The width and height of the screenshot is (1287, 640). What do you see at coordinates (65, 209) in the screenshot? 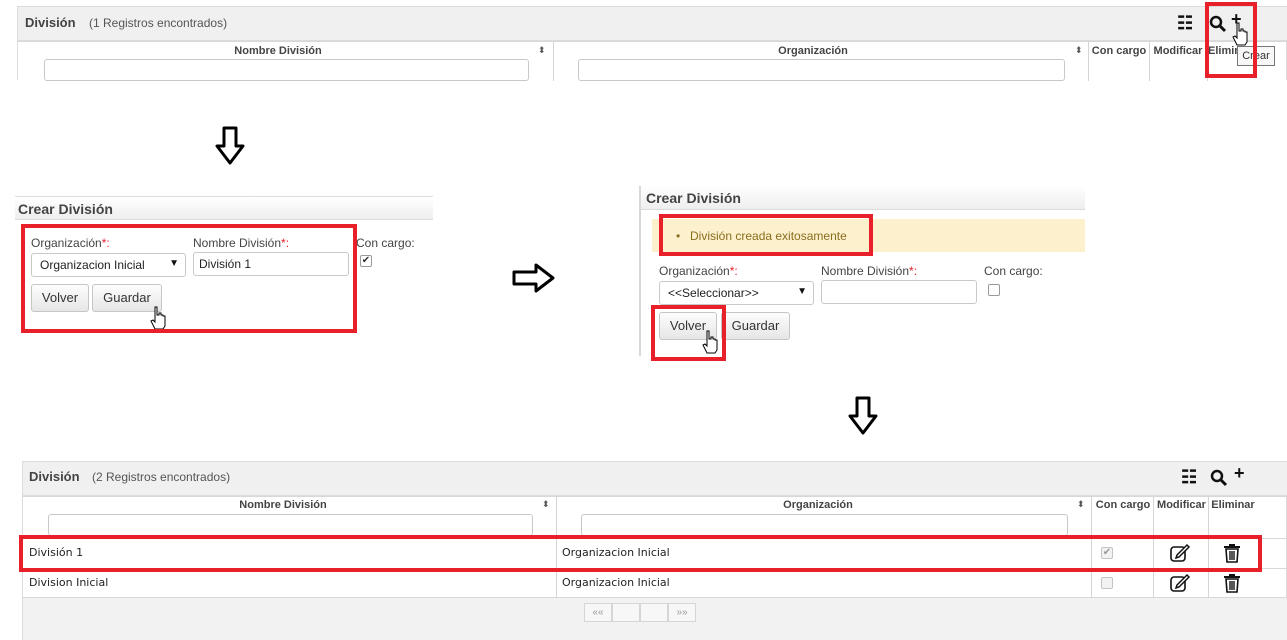
I see `form1-title: Crear División` at bounding box center [65, 209].